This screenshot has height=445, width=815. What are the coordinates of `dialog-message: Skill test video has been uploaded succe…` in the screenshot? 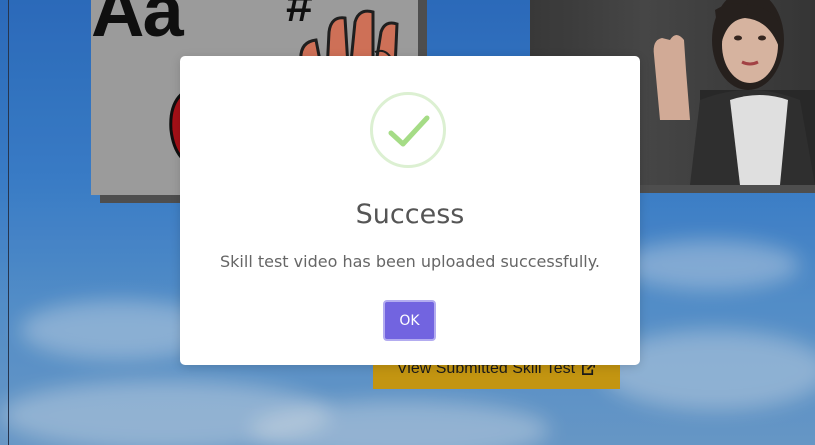 It's located at (410, 261).